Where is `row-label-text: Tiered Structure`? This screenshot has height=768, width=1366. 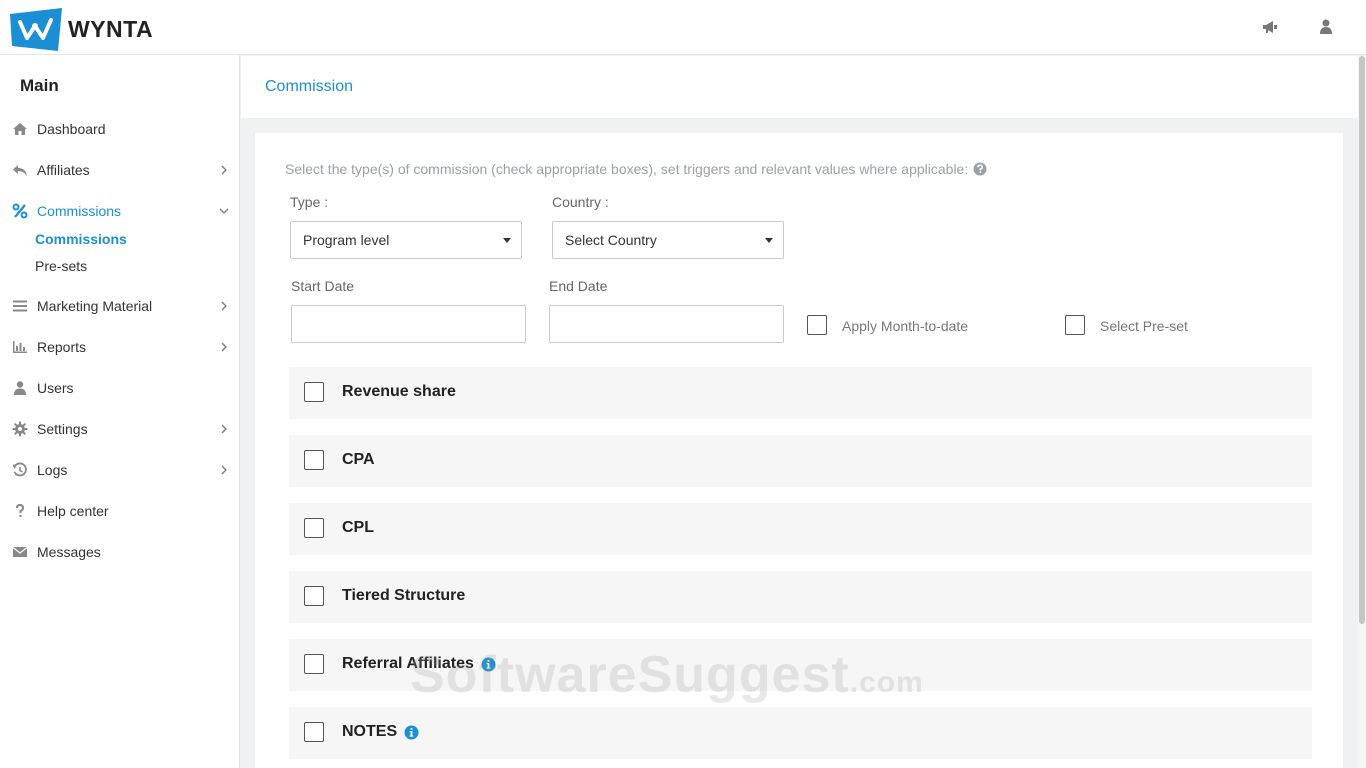 row-label-text: Tiered Structure is located at coordinates (404, 595).